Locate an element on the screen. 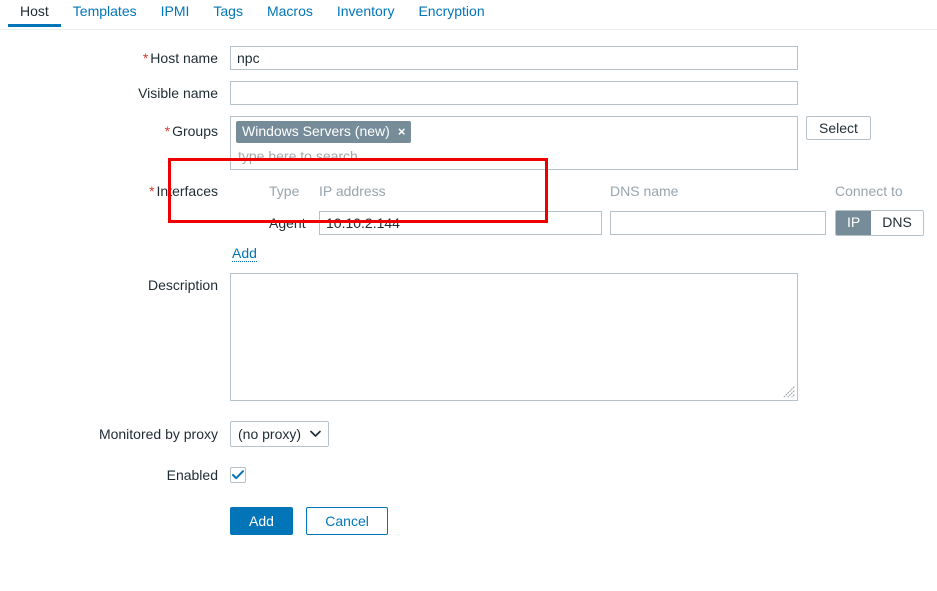 This screenshot has width=937, height=591. tab-templates: Templates is located at coordinates (105, 13).